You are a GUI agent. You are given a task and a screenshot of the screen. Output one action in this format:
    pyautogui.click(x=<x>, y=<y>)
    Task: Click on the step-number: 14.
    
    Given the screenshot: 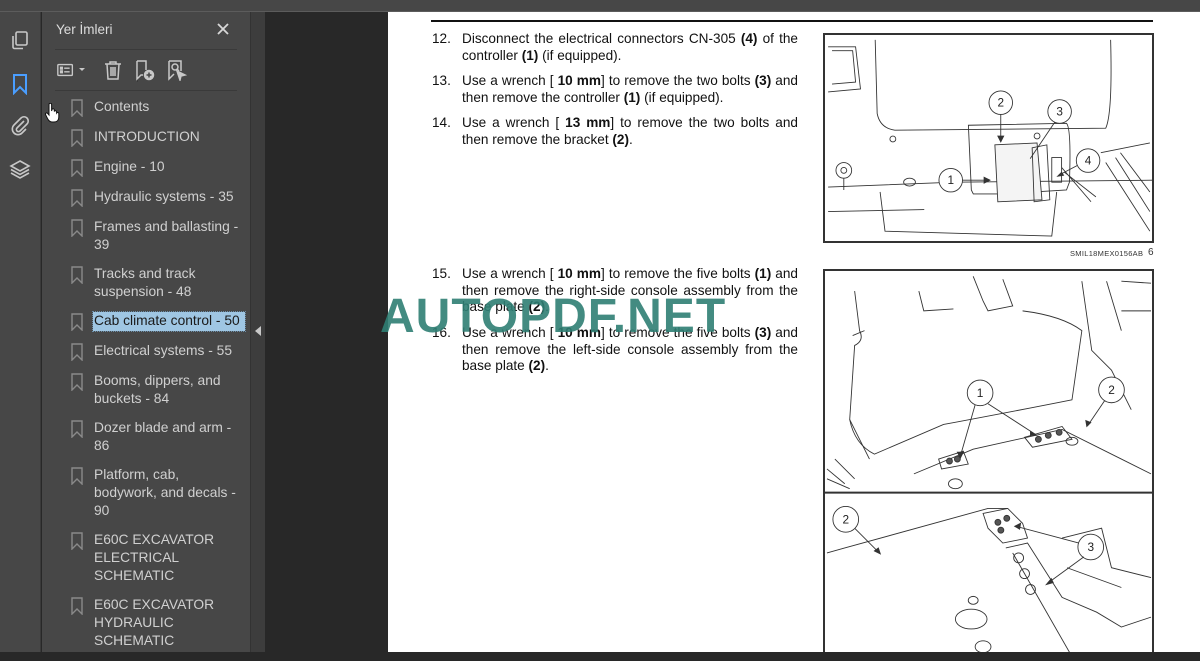 What is the action you would take?
    pyautogui.click(x=441, y=122)
    